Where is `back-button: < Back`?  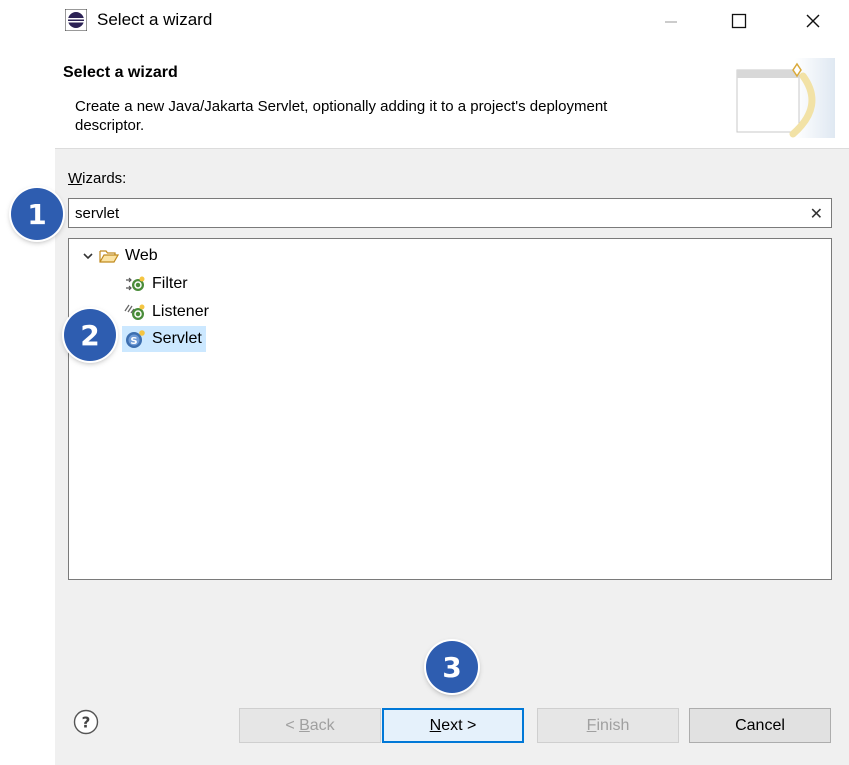
back-button: < Back is located at coordinates (310, 725).